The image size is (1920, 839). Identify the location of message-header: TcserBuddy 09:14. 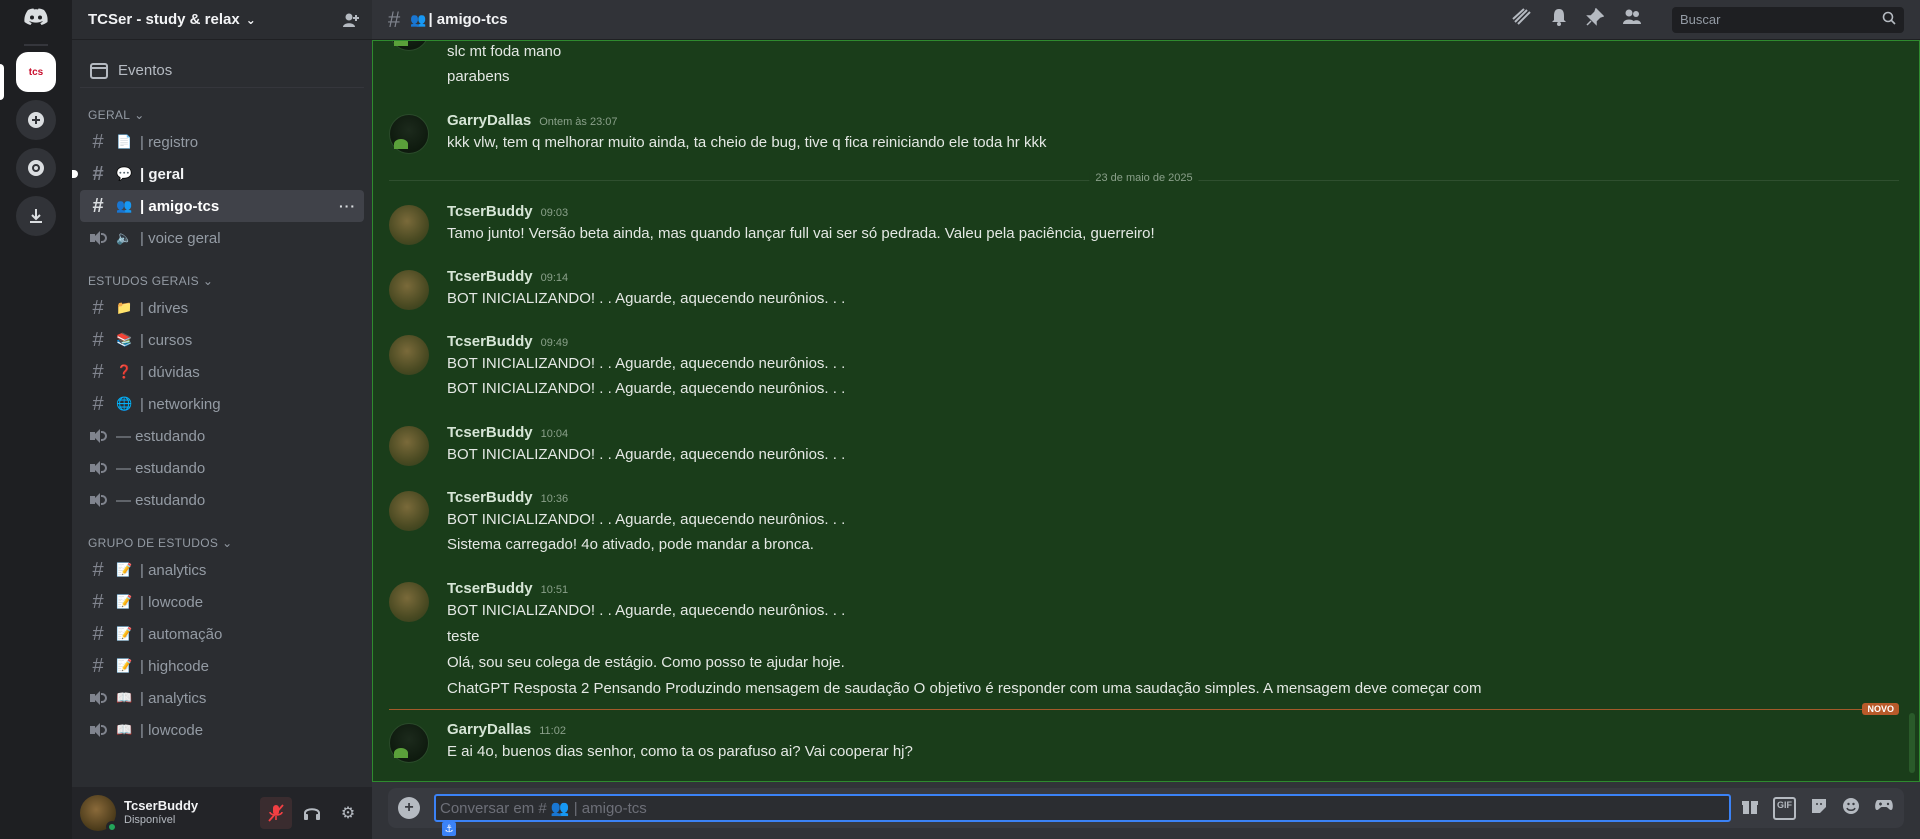
(507, 276).